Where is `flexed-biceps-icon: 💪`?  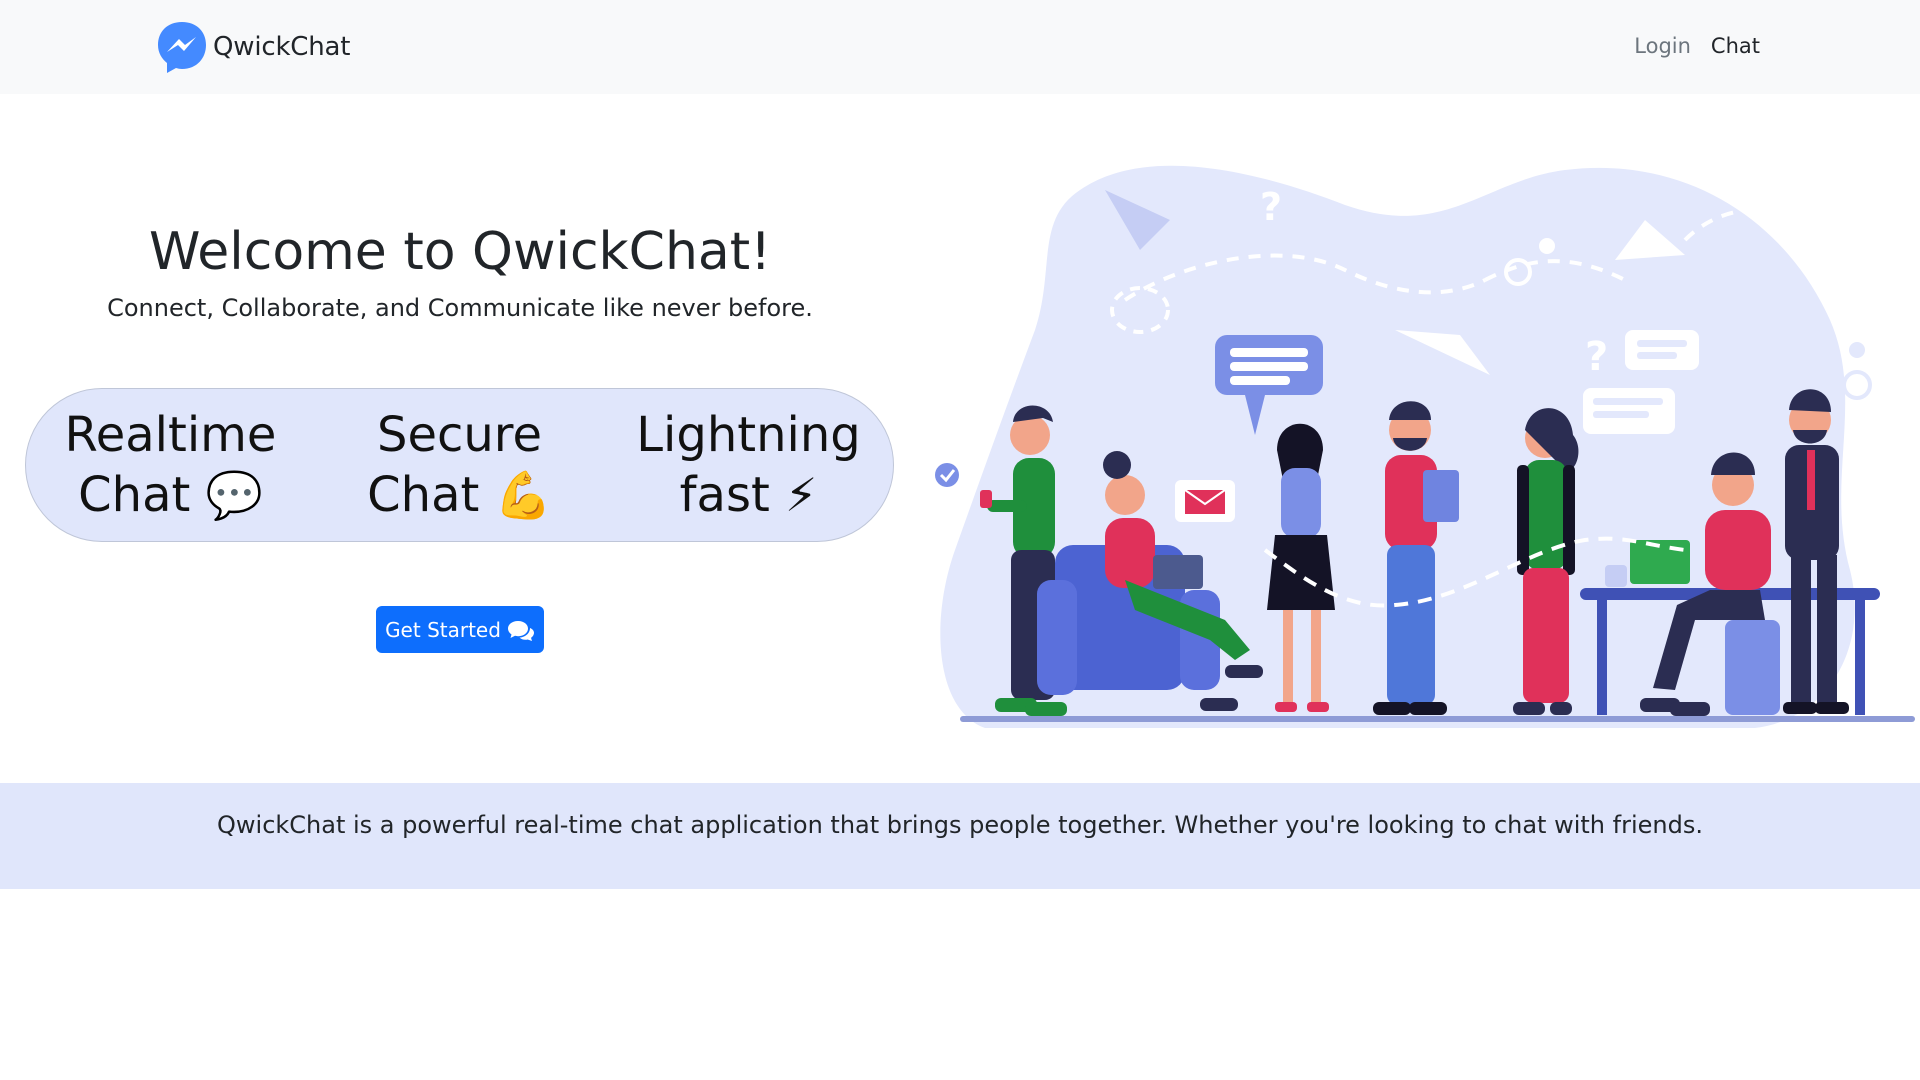 flexed-biceps-icon: 💪 is located at coordinates (523, 495).